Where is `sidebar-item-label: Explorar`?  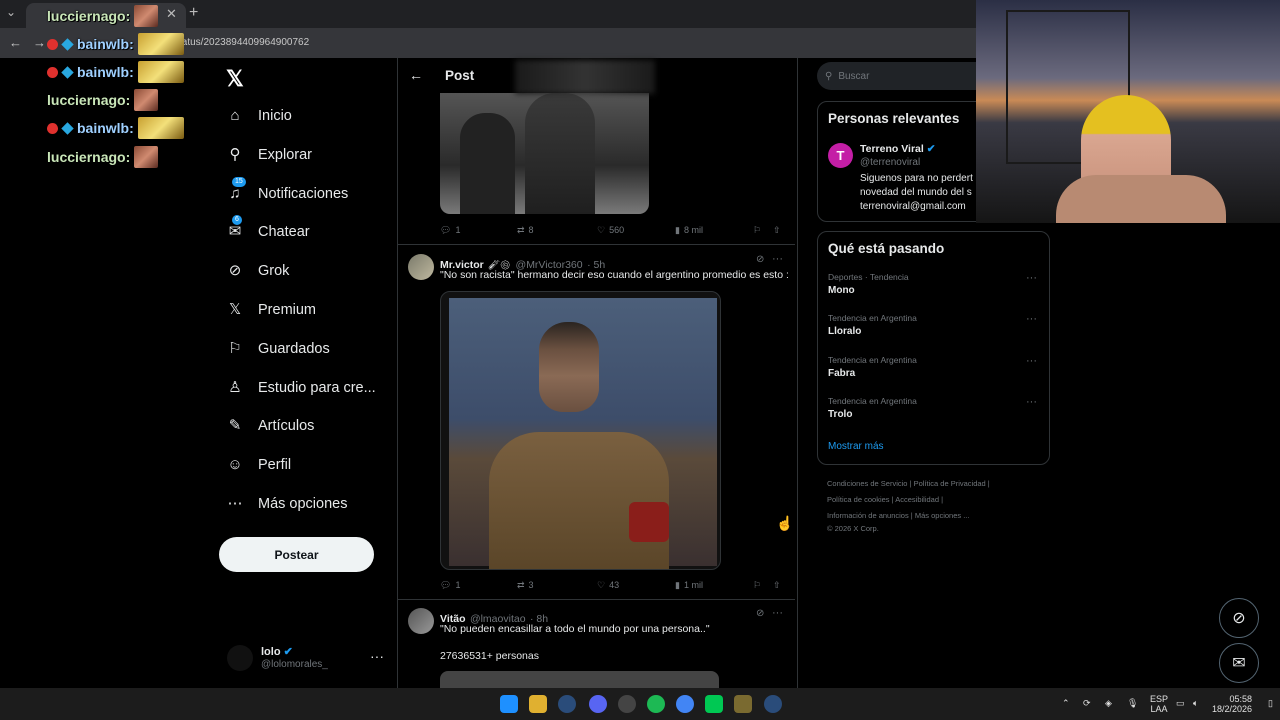 sidebar-item-label: Explorar is located at coordinates (285, 154).